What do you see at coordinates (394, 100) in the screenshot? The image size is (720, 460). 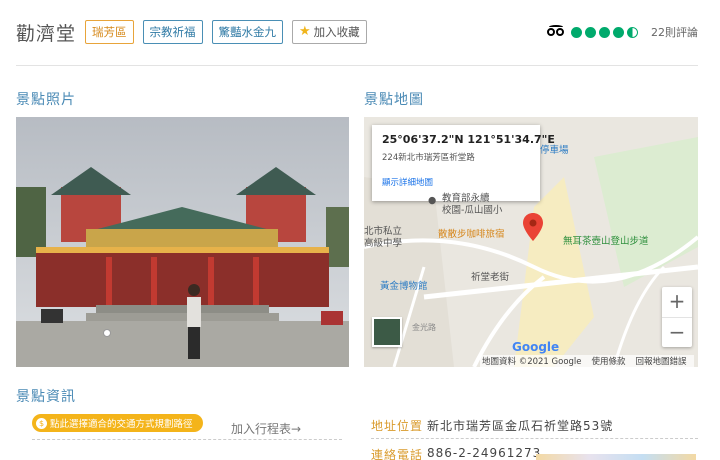 I see `section-heading-map: 景點地圖` at bounding box center [394, 100].